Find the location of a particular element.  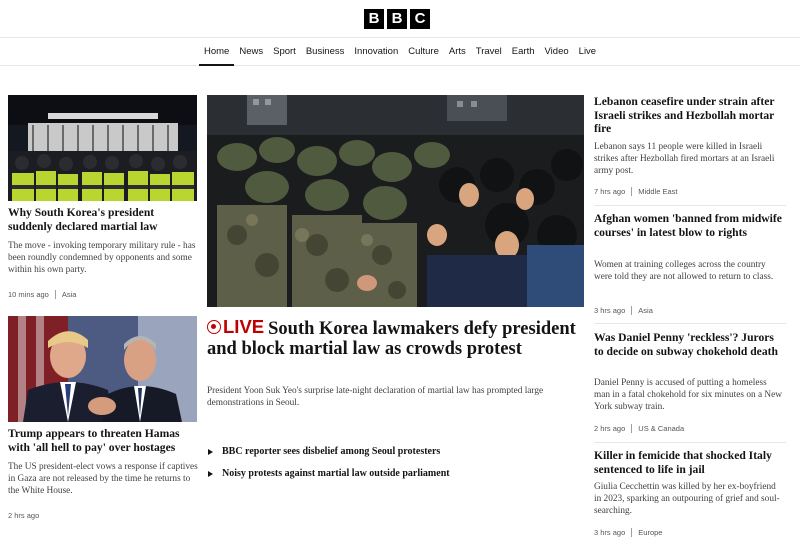

section-tag: Europe is located at coordinates (650, 532).